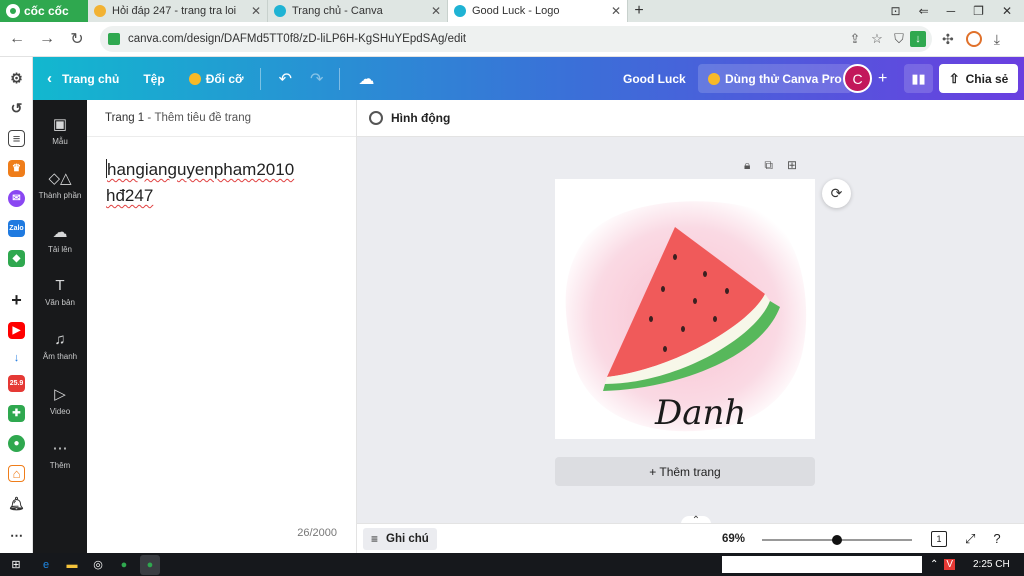 The height and width of the screenshot is (576, 1024). What do you see at coordinates (16, 108) in the screenshot?
I see `history-icon: ↺` at bounding box center [16, 108].